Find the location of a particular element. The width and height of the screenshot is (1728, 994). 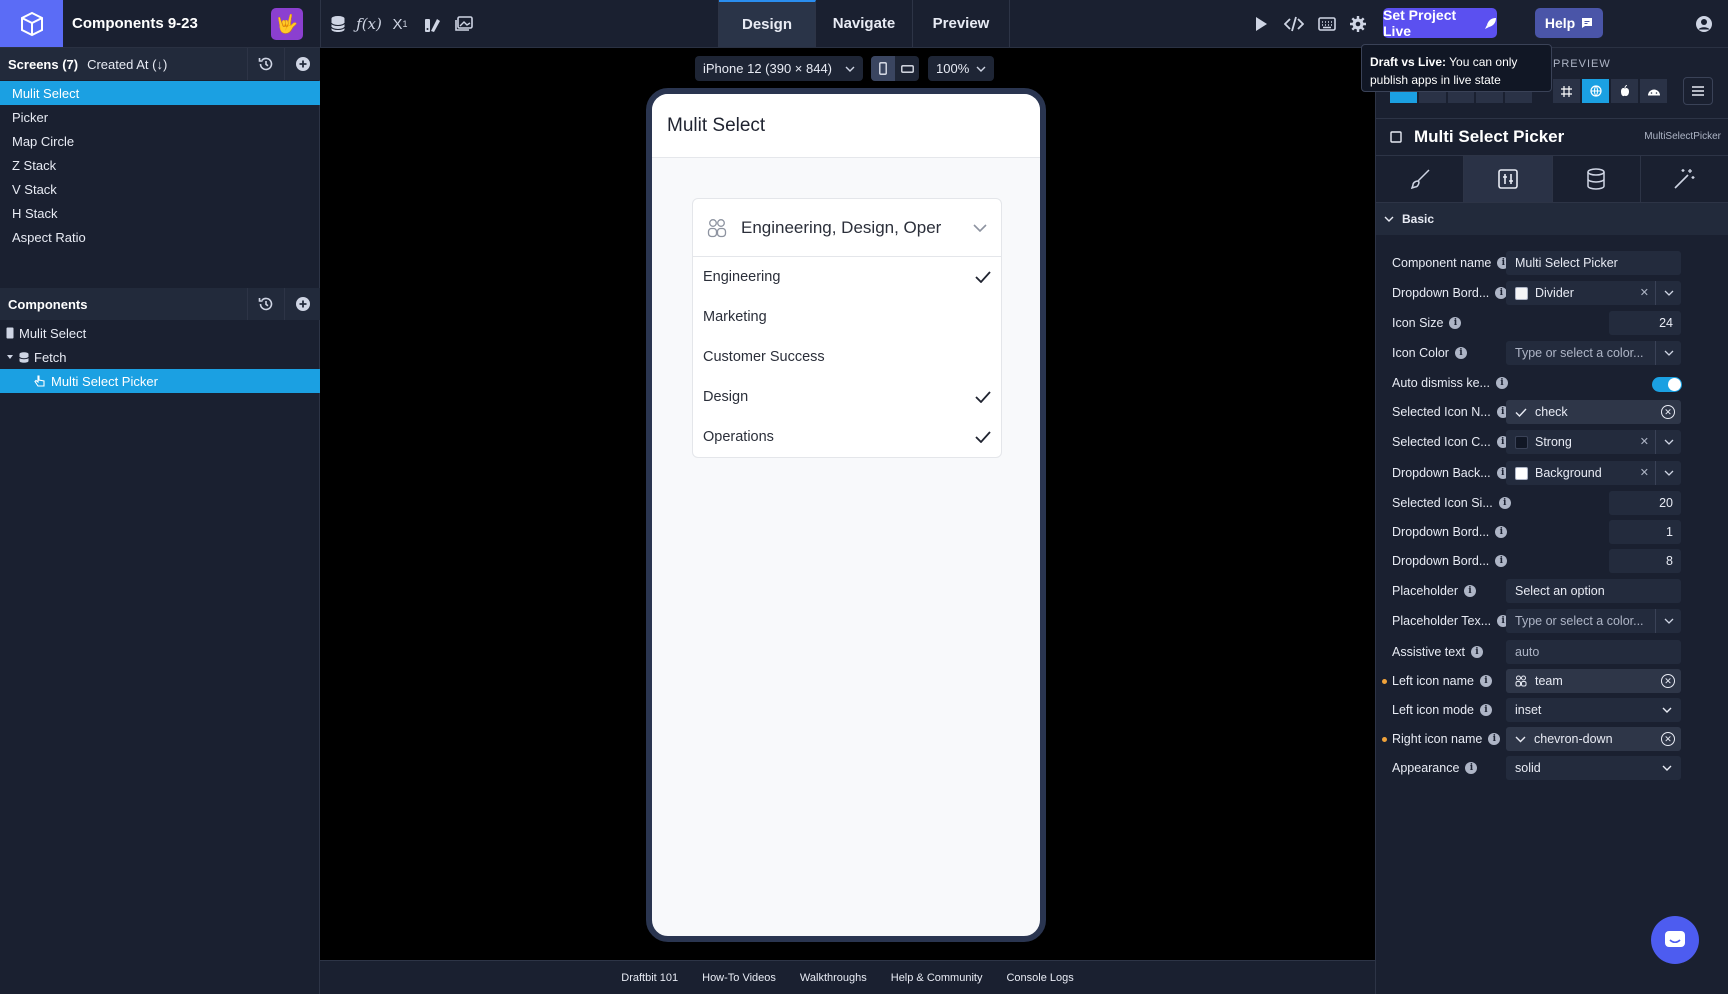

help-button: Help is located at coordinates (1569, 23).